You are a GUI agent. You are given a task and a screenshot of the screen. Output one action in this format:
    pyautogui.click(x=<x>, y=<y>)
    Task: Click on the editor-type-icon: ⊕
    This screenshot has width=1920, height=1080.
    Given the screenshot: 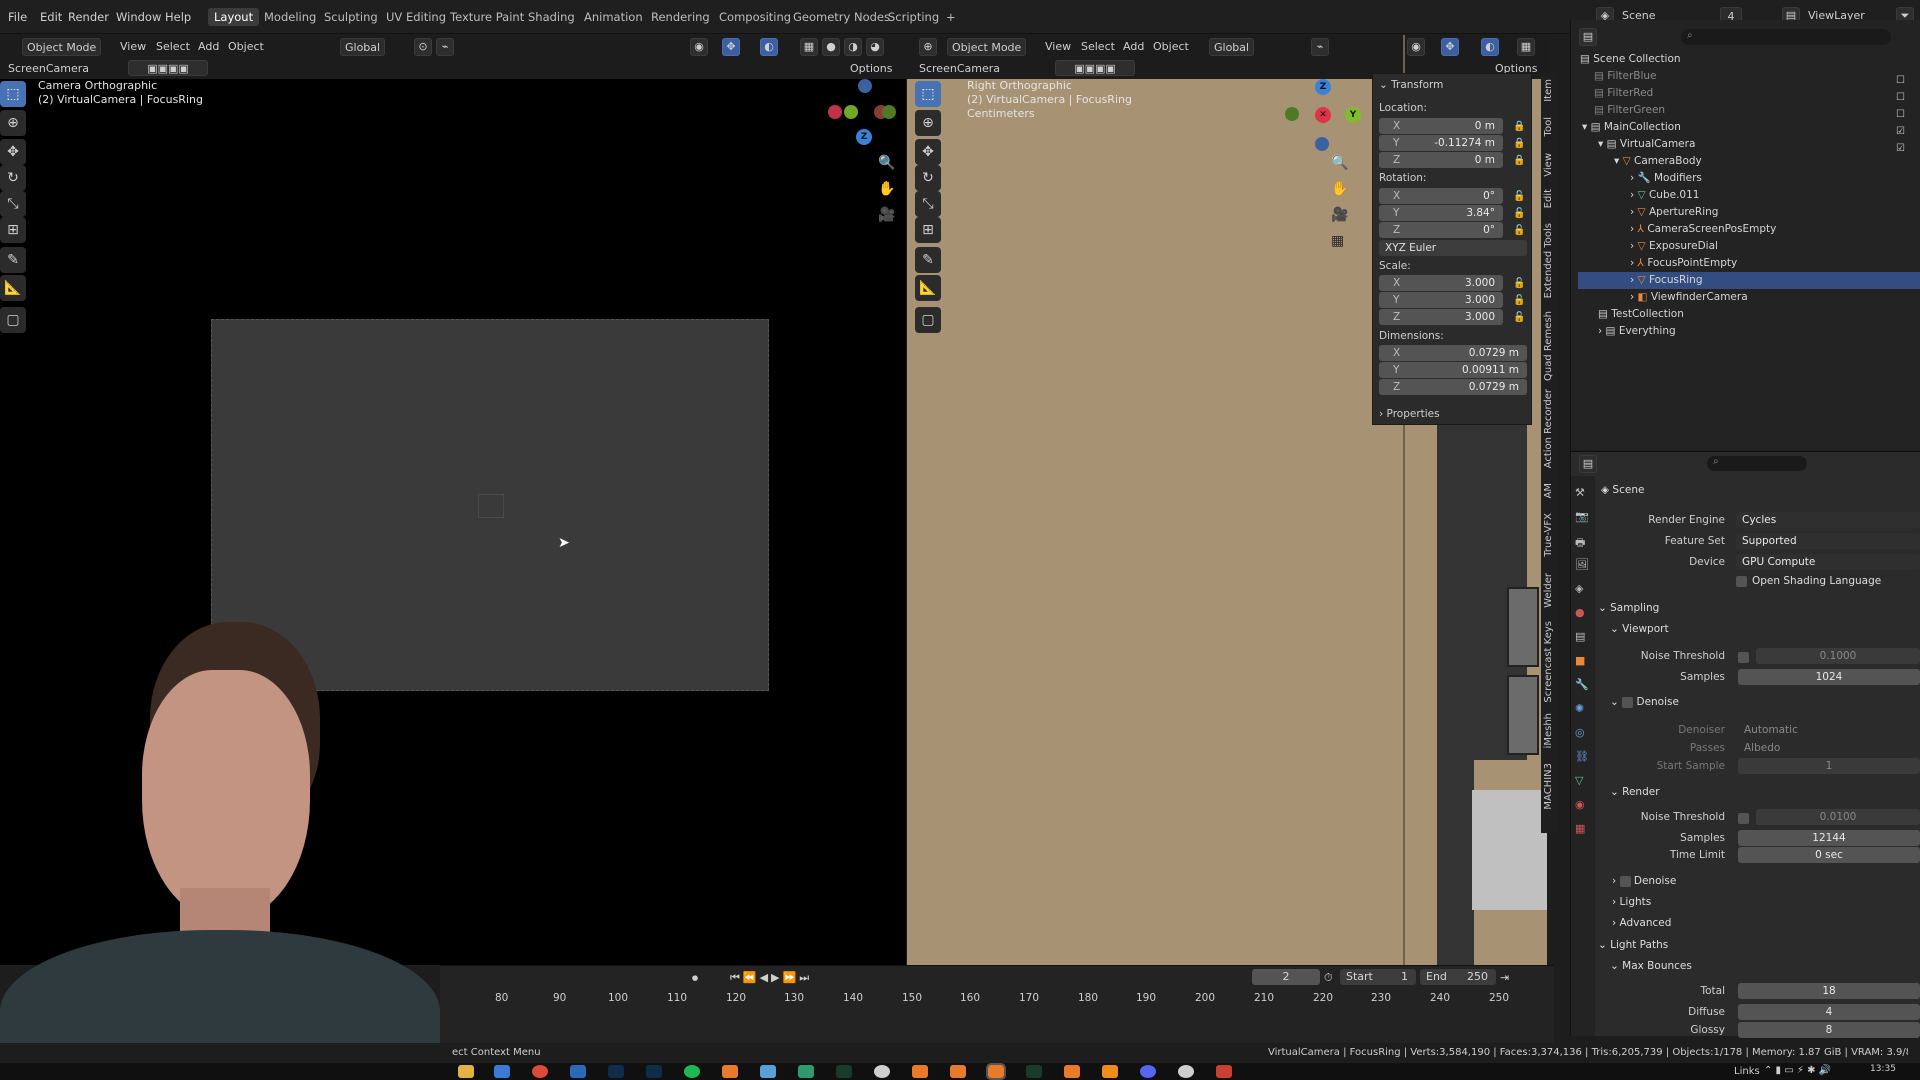 What is the action you would take?
    pyautogui.click(x=928, y=47)
    